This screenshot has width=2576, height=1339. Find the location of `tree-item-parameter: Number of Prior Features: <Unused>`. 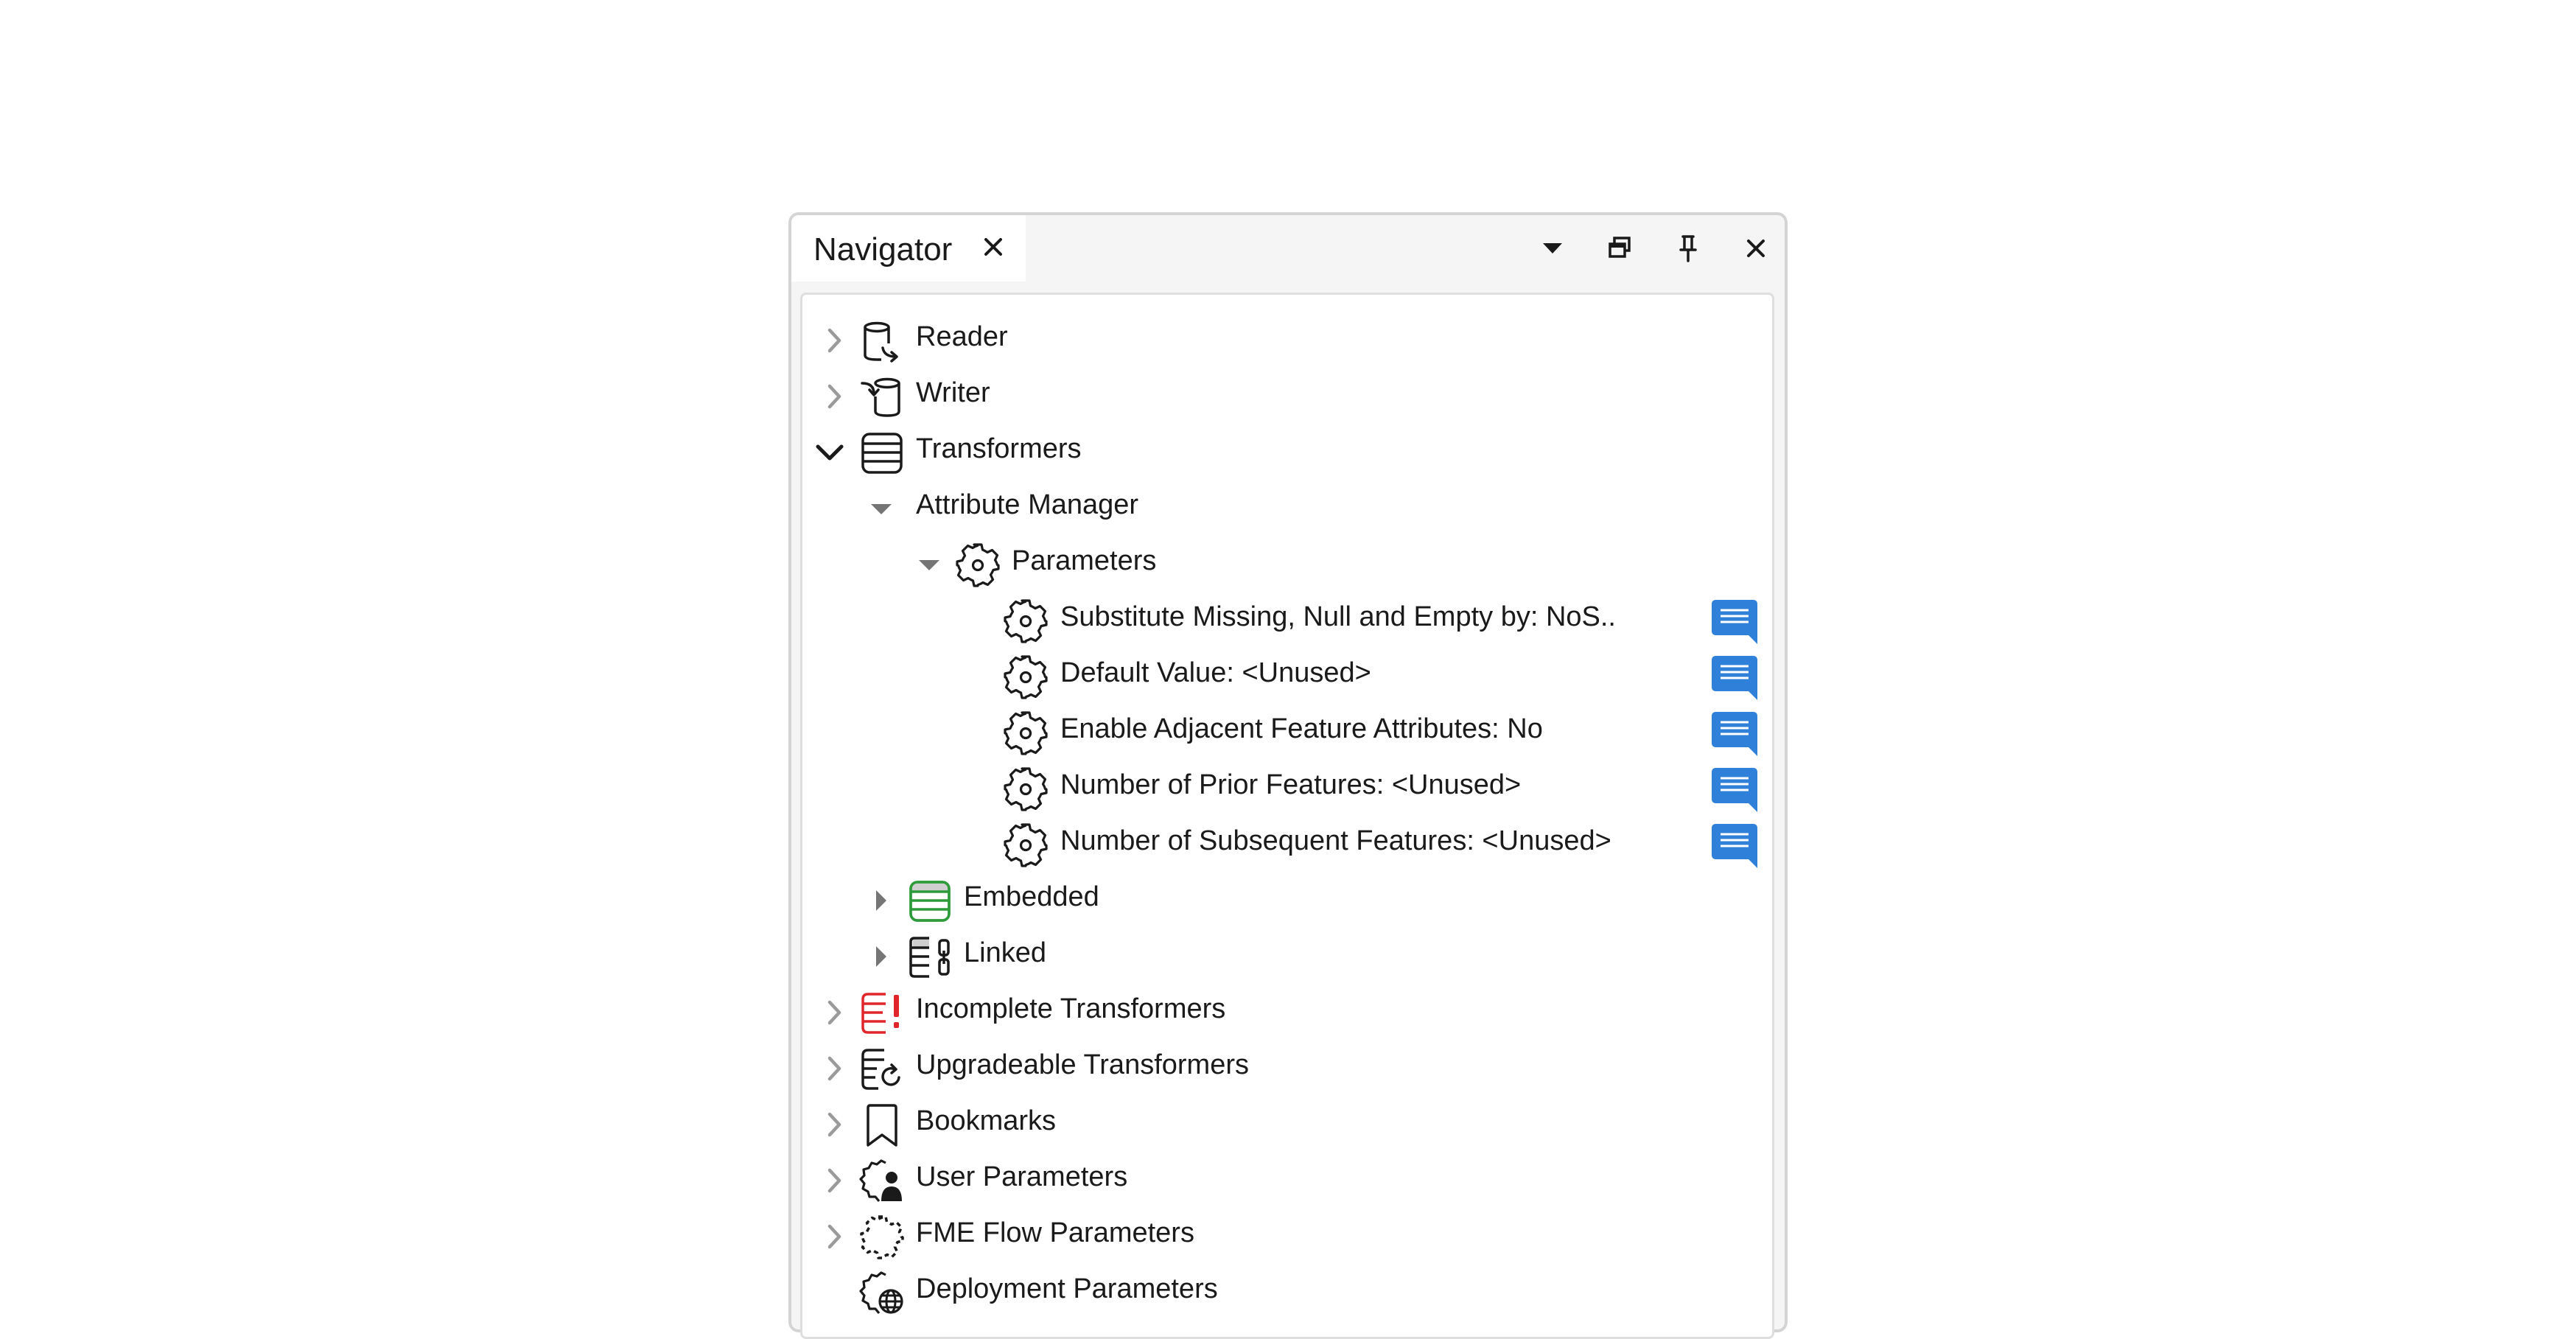

tree-item-parameter: Number of Prior Features: <Unused> is located at coordinates (1287, 789).